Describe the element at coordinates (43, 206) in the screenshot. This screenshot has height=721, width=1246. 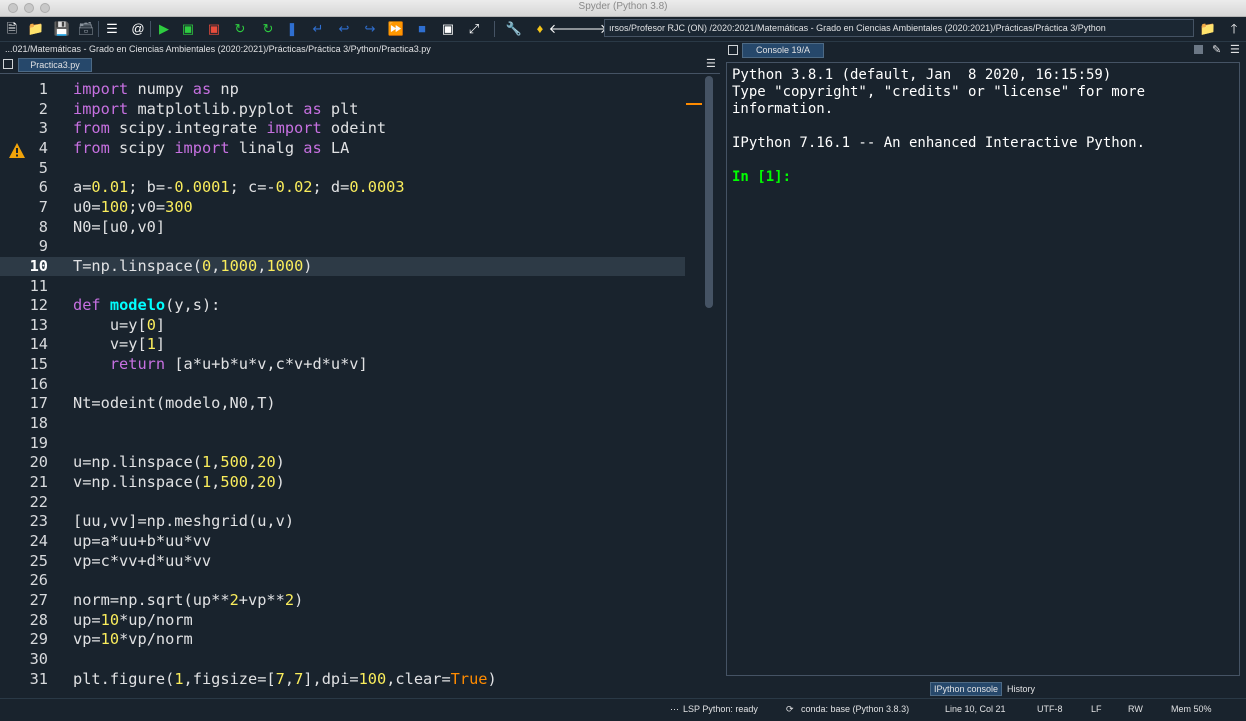
I see `line-number: 7` at that location.